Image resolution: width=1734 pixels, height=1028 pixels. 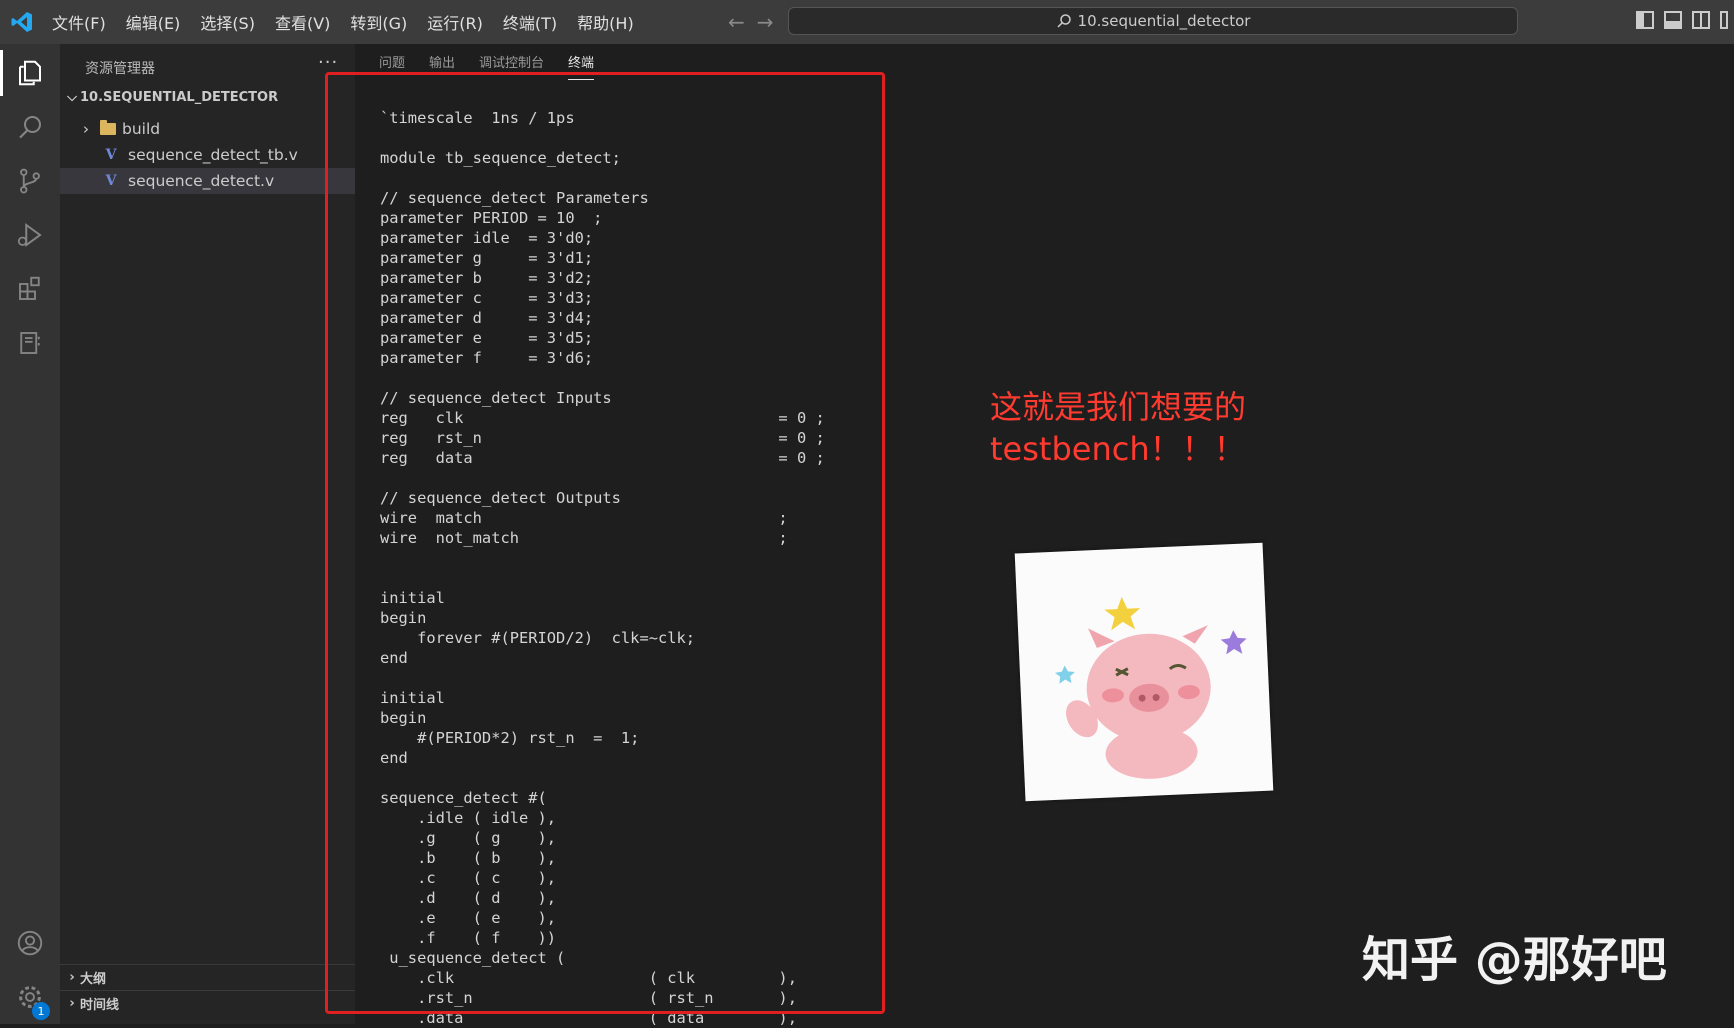 I want to click on tree-item-label: build, so click(x=141, y=129).